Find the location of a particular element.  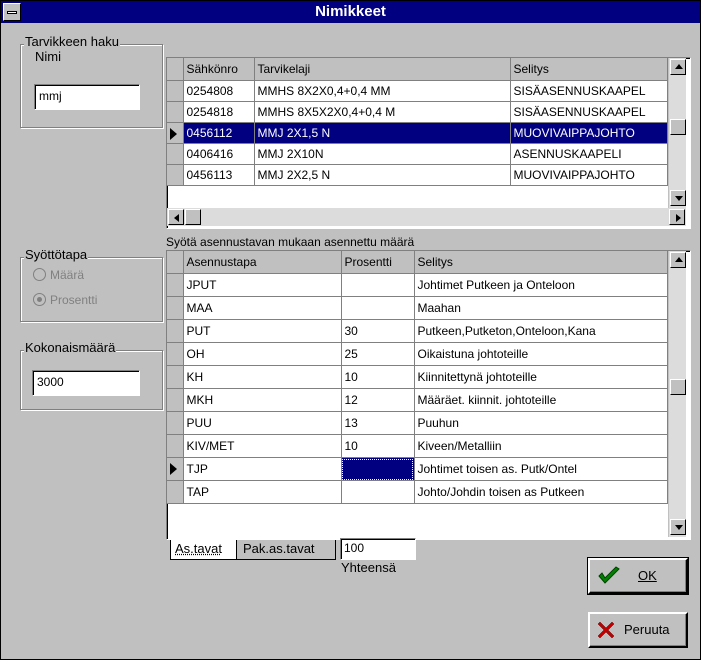

tab-pak-as-tavat: Pak.as.tavat is located at coordinates (286, 550).